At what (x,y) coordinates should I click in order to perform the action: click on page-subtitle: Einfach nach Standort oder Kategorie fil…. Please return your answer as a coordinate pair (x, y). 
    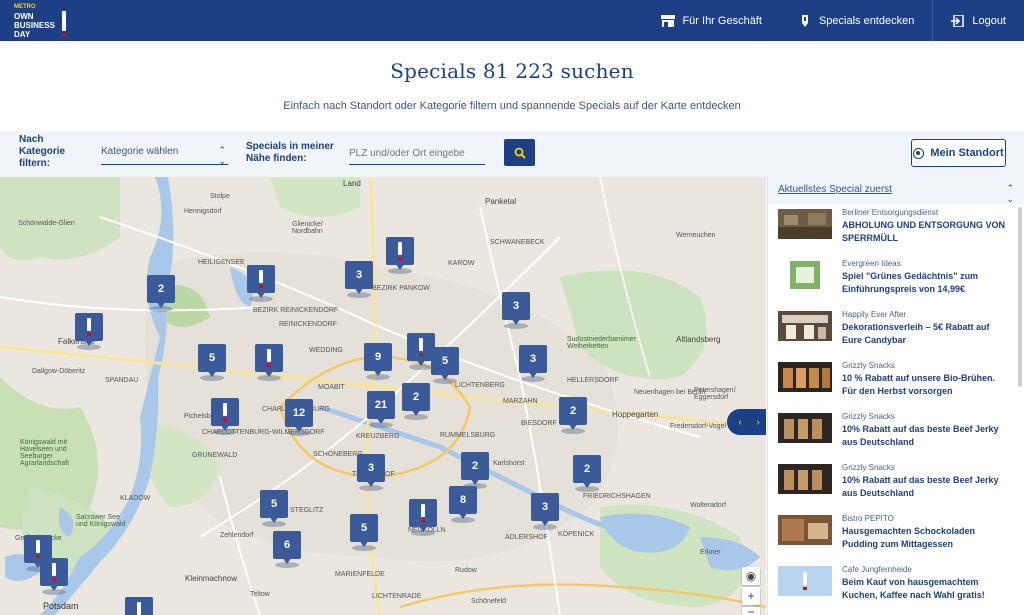
    Looking at the image, I should click on (512, 106).